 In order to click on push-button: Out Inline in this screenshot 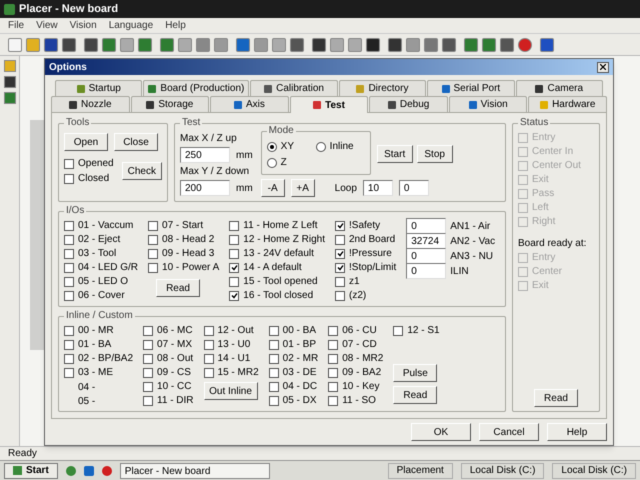, I will do `click(231, 391)`.